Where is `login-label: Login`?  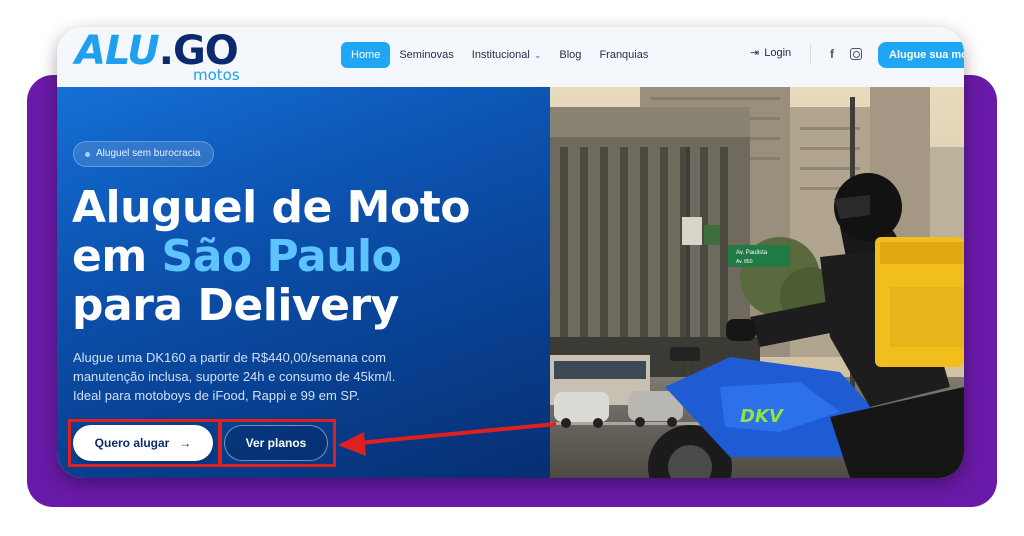
login-label: Login is located at coordinates (778, 52).